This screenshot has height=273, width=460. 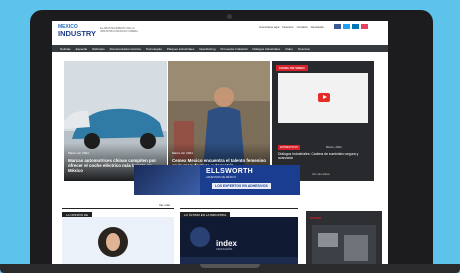 I want to click on side-ad-brand: sense, so click(x=316, y=217).